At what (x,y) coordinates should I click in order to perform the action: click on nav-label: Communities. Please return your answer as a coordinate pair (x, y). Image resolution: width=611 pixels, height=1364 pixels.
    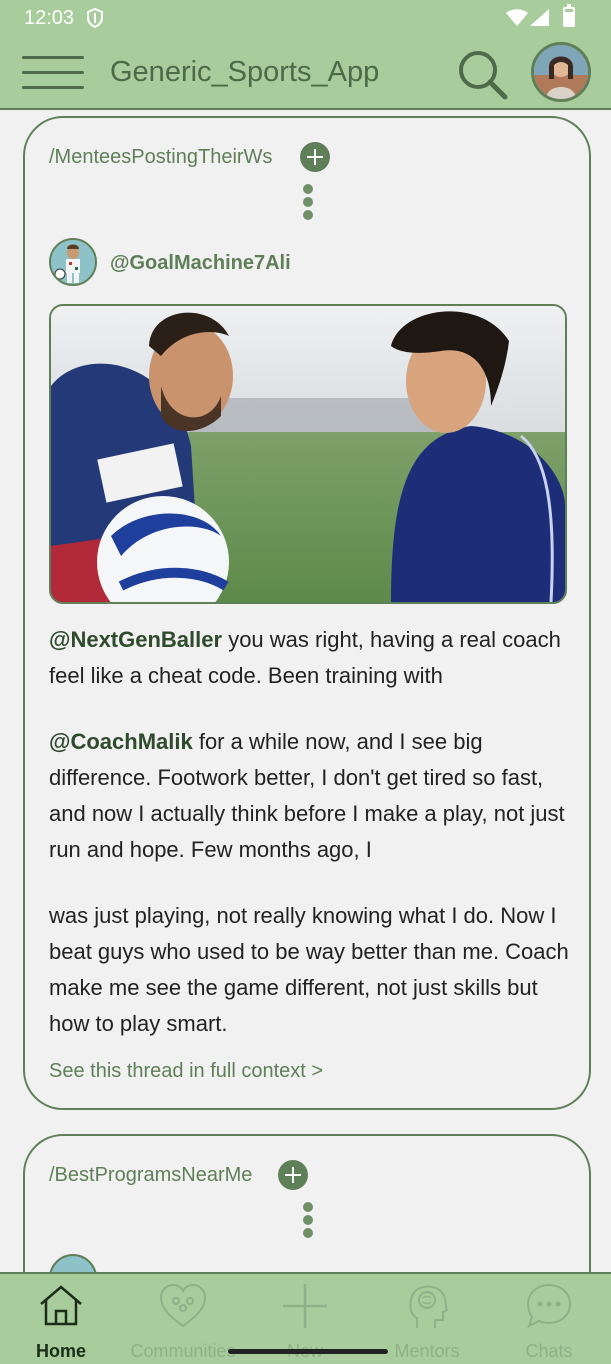
    Looking at the image, I should click on (183, 1351).